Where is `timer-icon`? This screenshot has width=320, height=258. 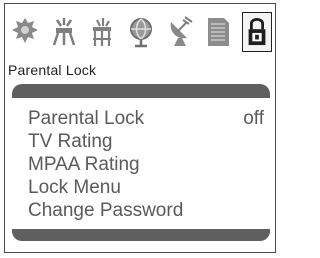 timer-icon is located at coordinates (102, 32).